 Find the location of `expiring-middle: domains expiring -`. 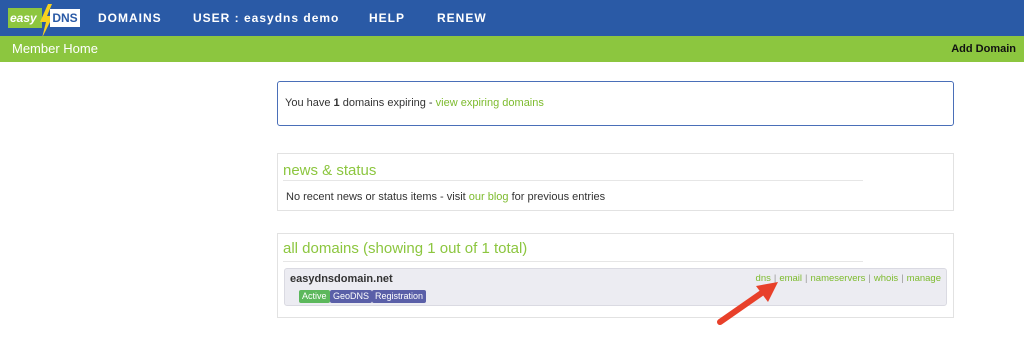

expiring-middle: domains expiring - is located at coordinates (387, 103).